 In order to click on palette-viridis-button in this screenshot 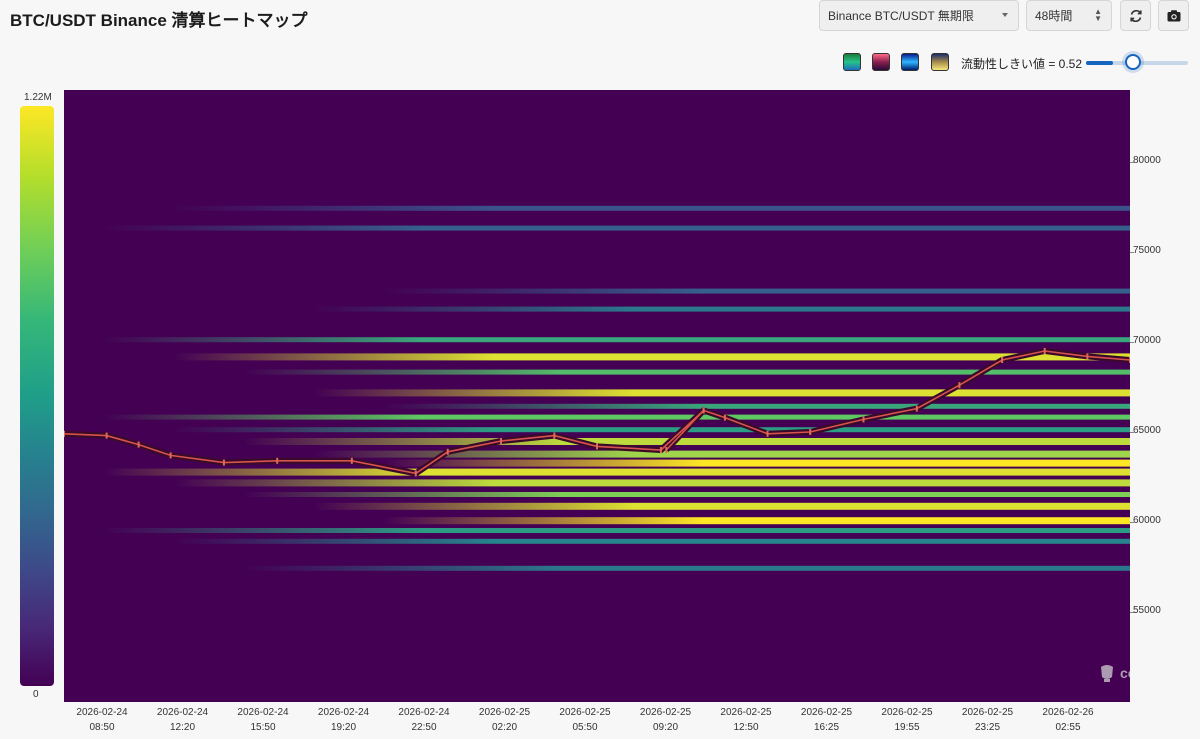, I will do `click(852, 62)`.